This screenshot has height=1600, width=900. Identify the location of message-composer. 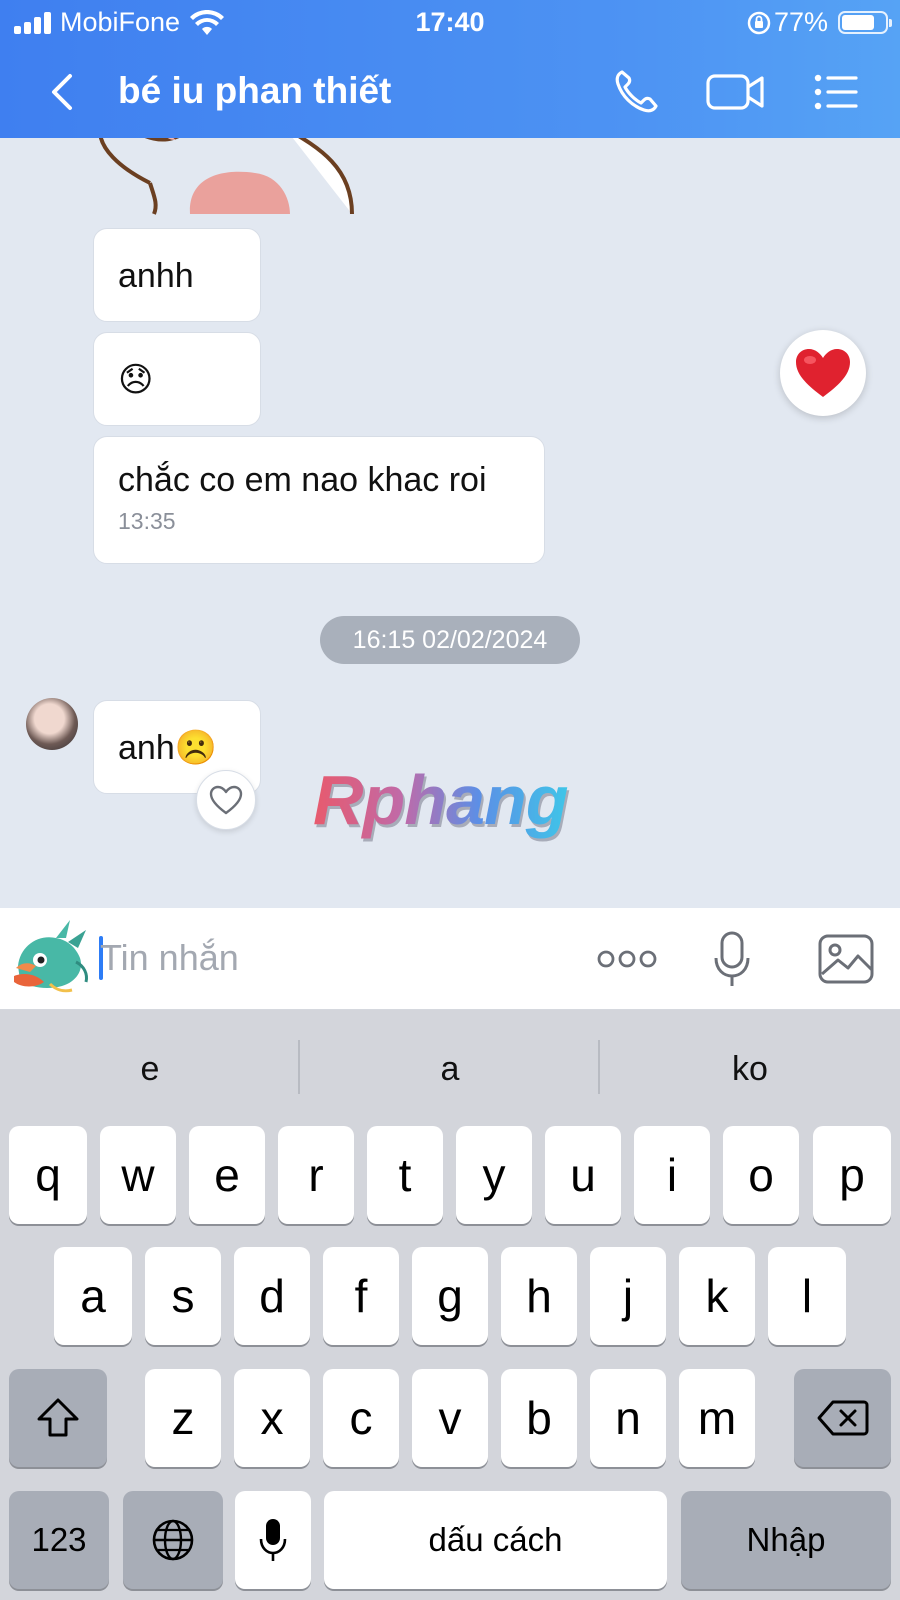
(450, 959).